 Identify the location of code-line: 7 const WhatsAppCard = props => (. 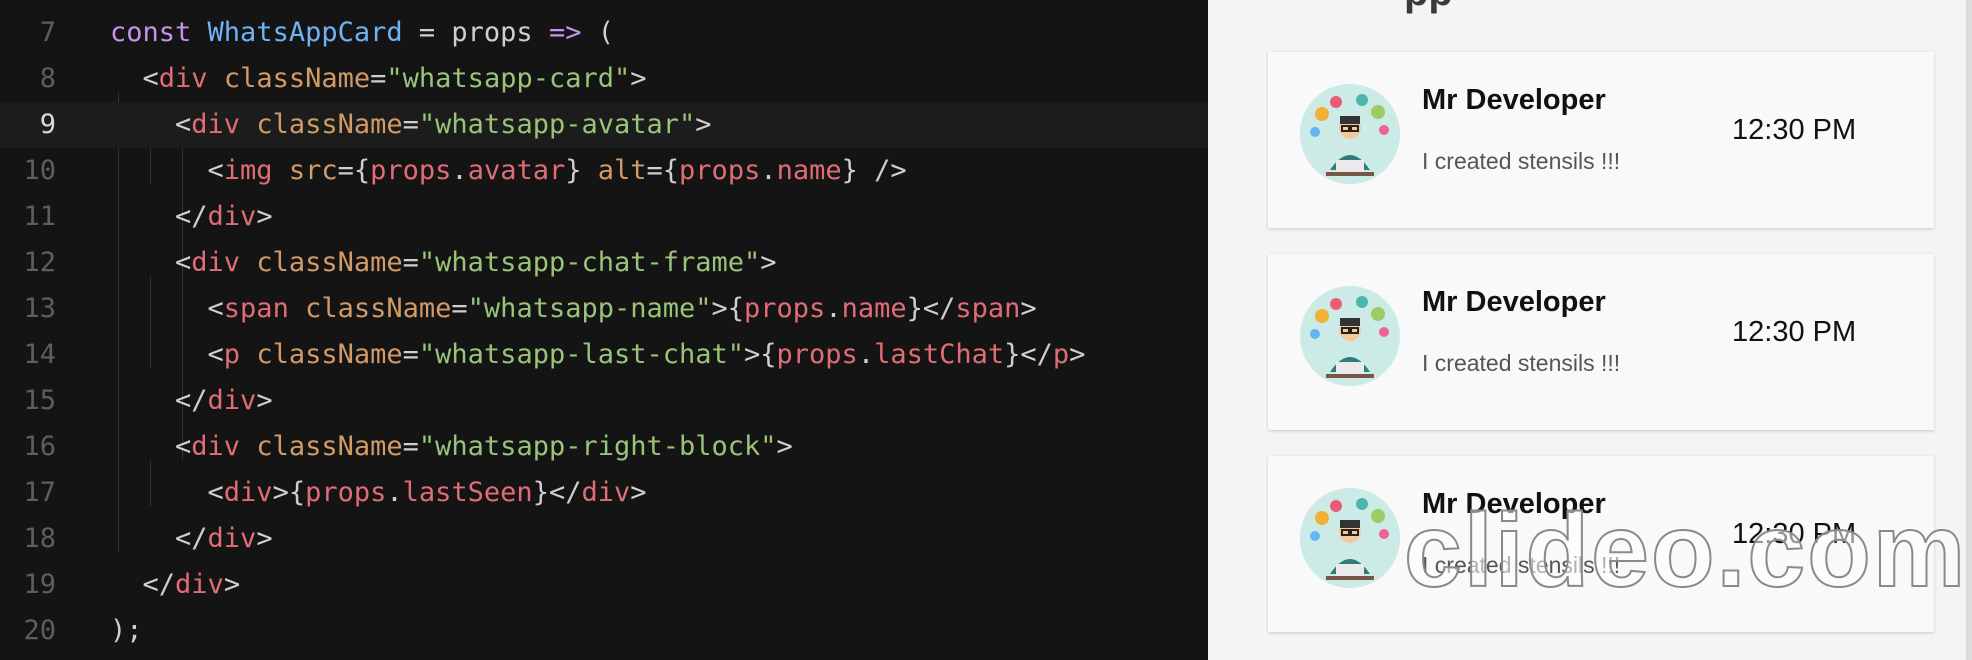
(604, 33).